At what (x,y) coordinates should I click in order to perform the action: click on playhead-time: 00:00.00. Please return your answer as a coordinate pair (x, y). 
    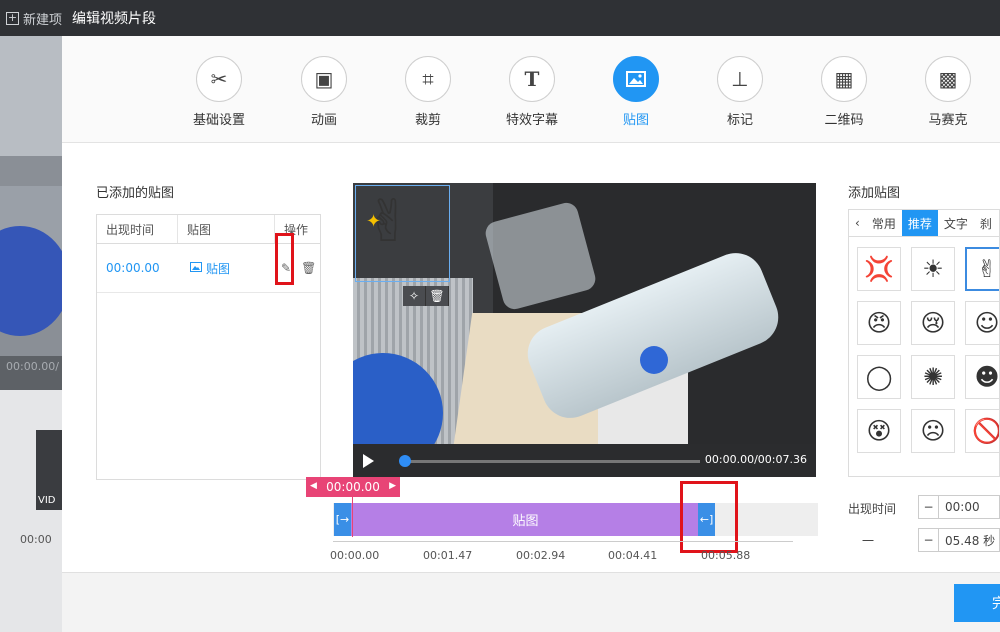
    Looking at the image, I should click on (353, 487).